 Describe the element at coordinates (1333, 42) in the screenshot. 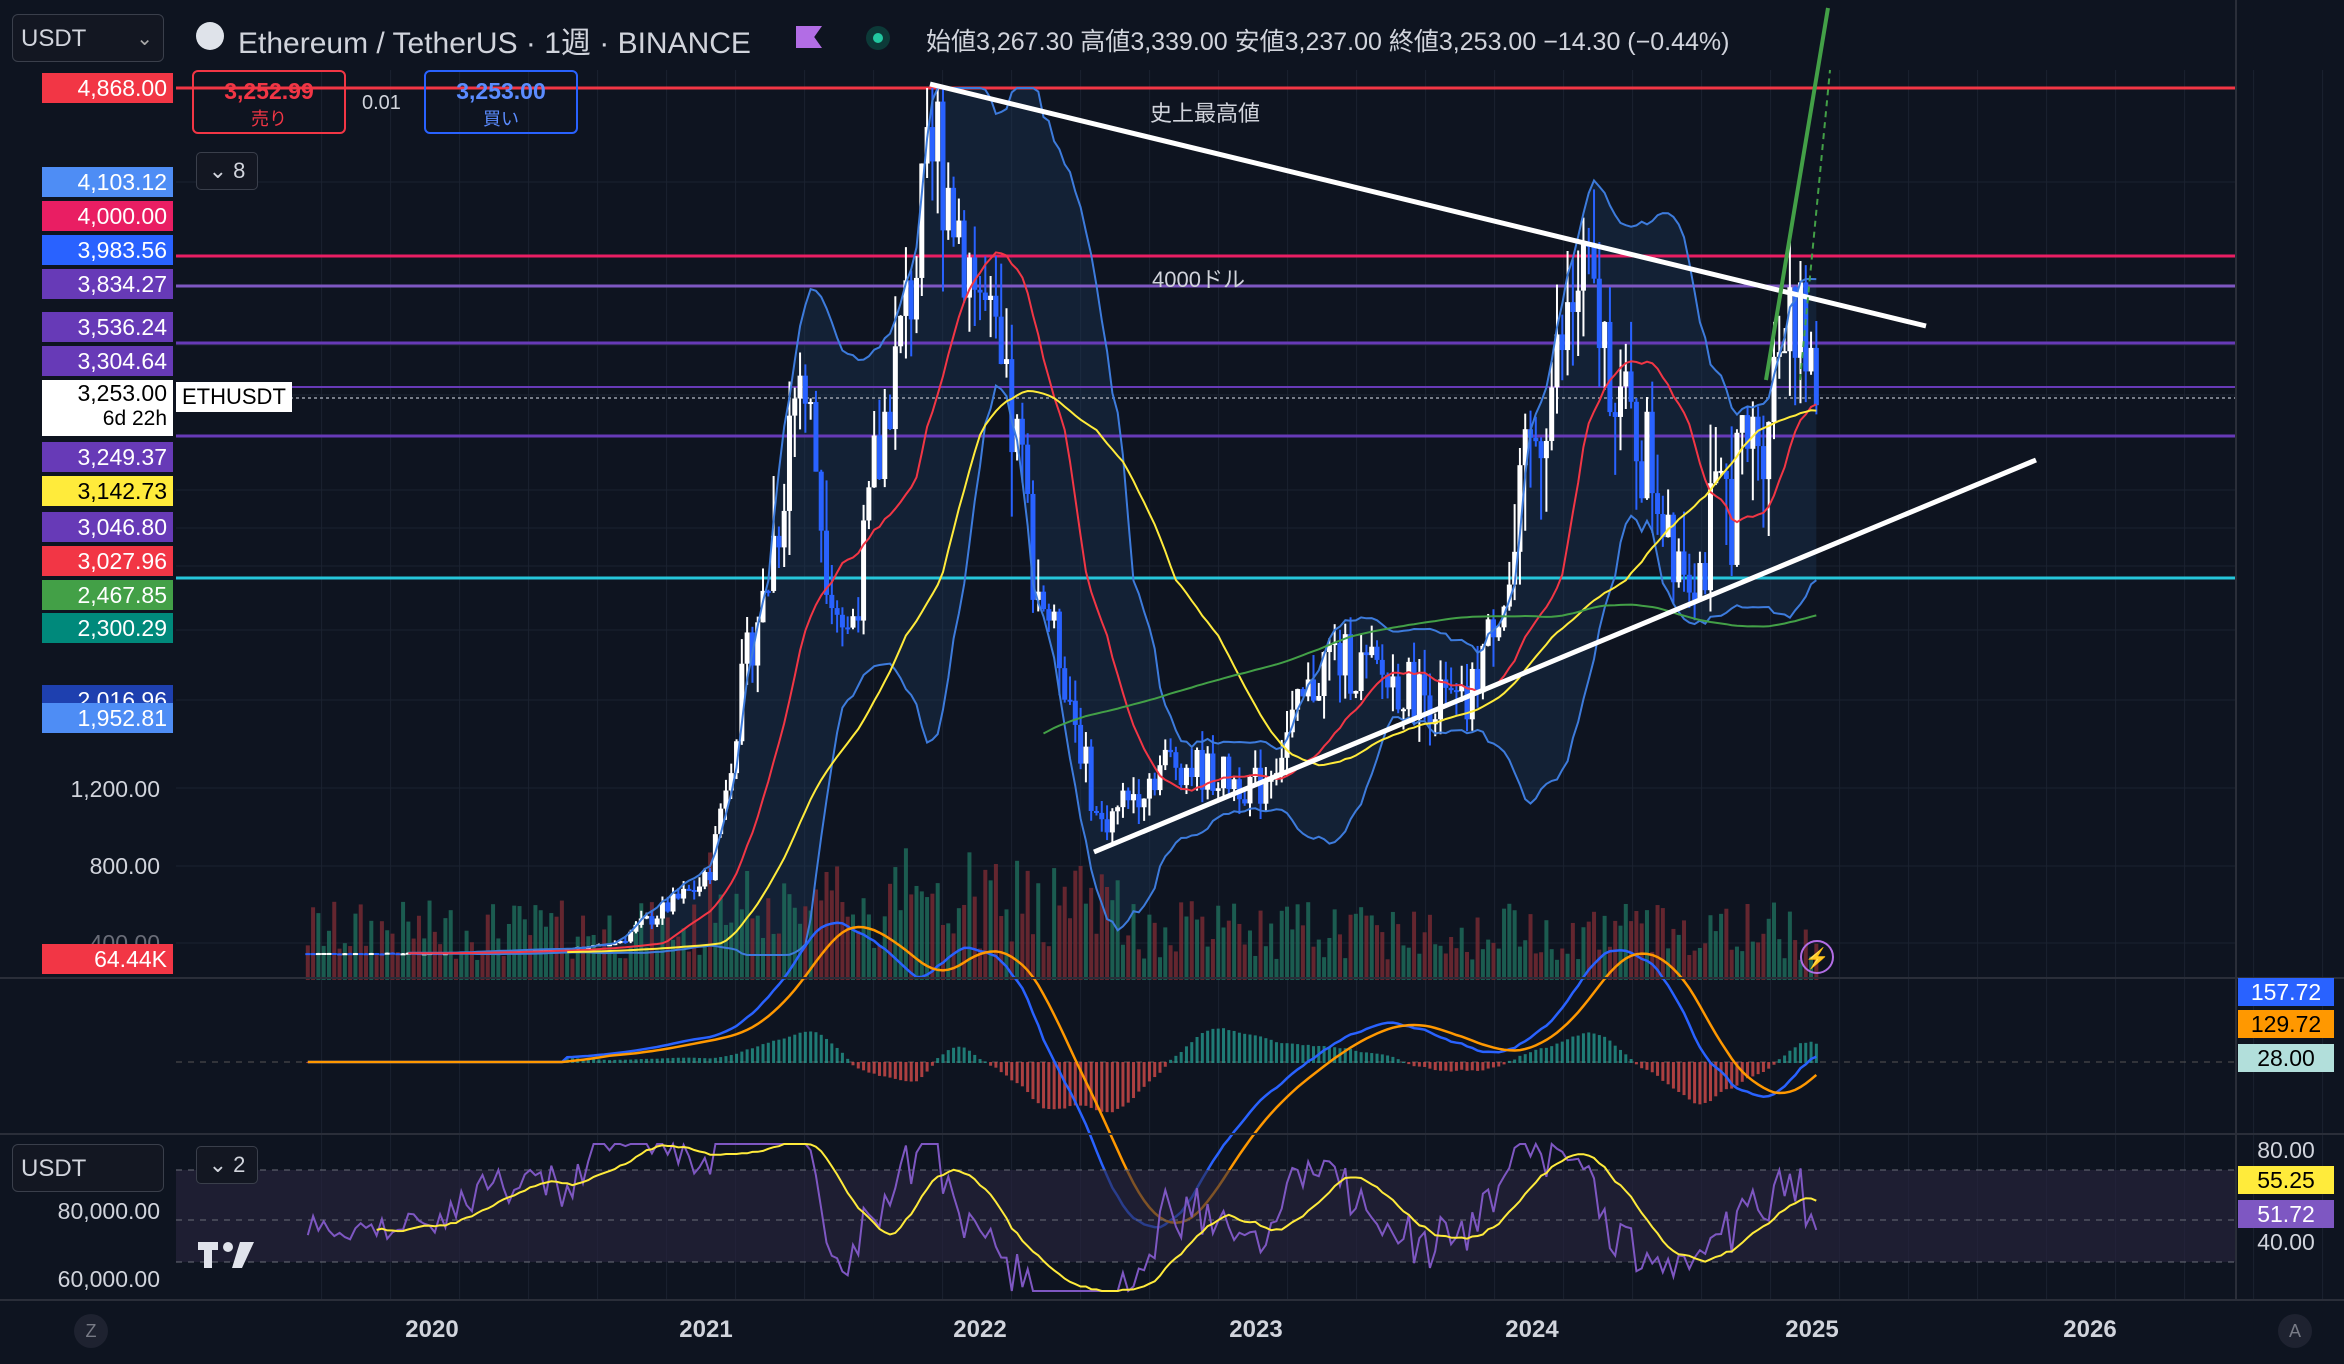

I see `low-value: 3,237.00` at that location.